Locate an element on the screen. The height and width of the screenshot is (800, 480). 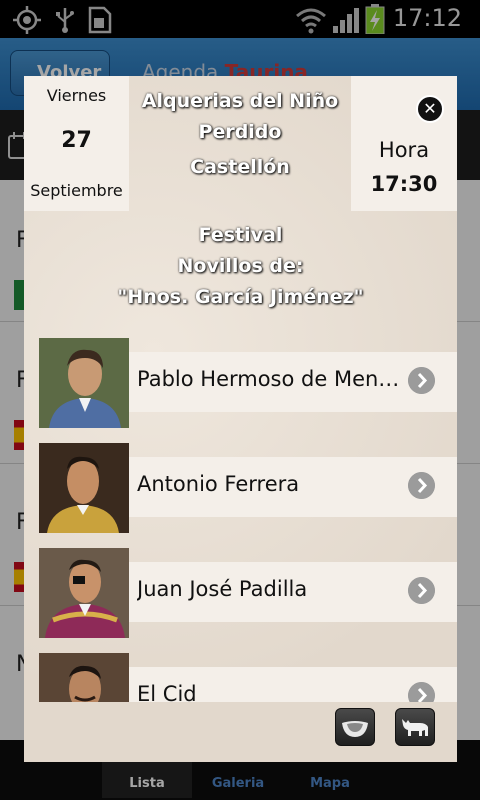
bullfighter-row: El Cid is located at coordinates (248, 677).